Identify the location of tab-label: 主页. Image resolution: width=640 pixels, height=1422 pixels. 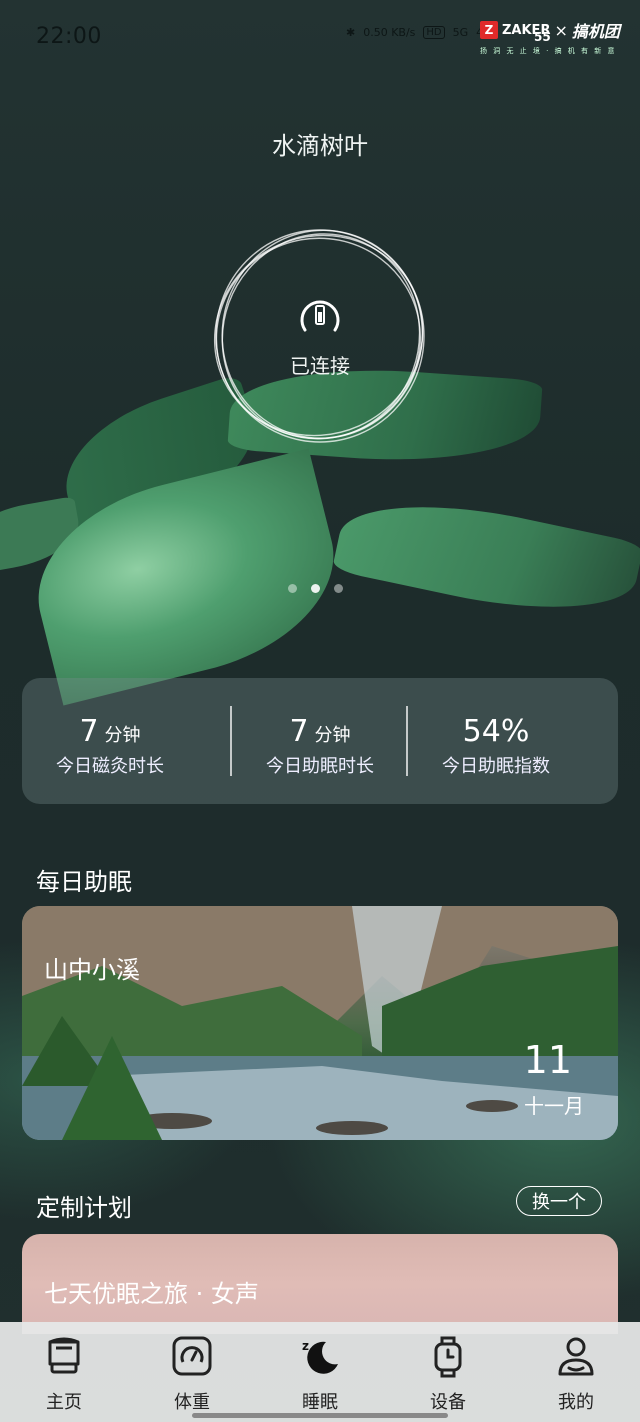
(64, 1402).